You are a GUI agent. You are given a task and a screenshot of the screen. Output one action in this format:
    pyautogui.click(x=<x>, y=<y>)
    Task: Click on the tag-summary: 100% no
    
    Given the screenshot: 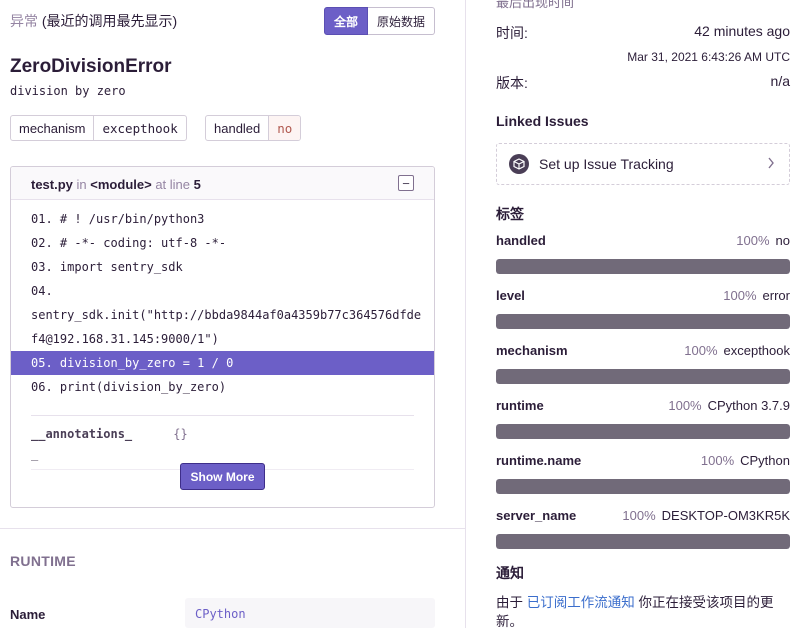 What is the action you would take?
    pyautogui.click(x=763, y=241)
    